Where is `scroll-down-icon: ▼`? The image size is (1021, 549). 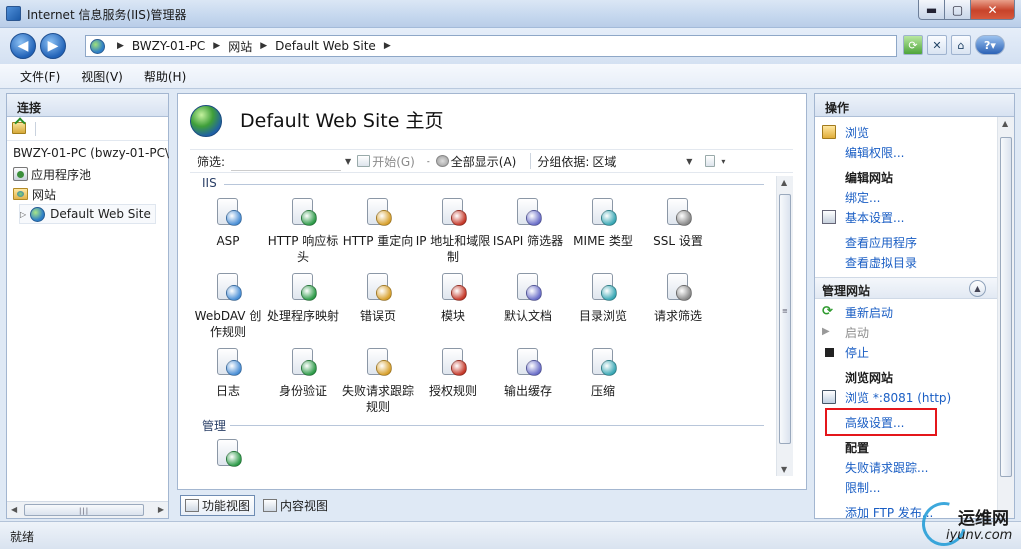 scroll-down-icon: ▼ is located at coordinates (784, 469).